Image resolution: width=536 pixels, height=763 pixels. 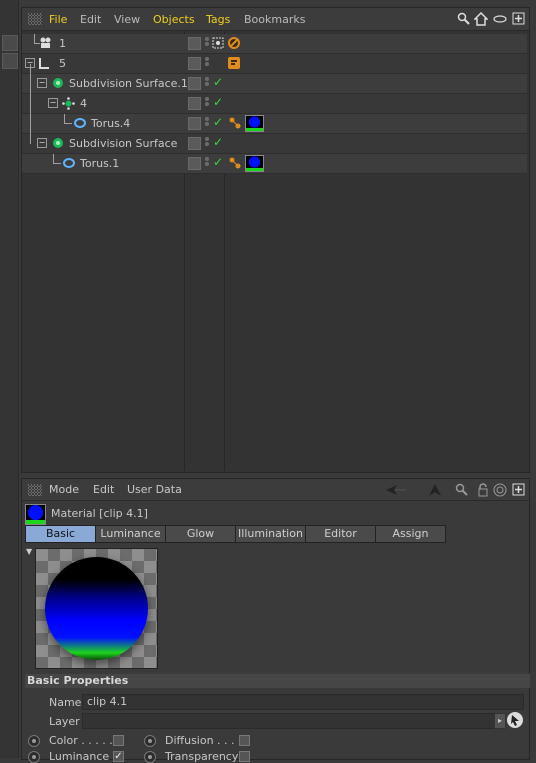 I want to click on tree-line, so click(x=30, y=134).